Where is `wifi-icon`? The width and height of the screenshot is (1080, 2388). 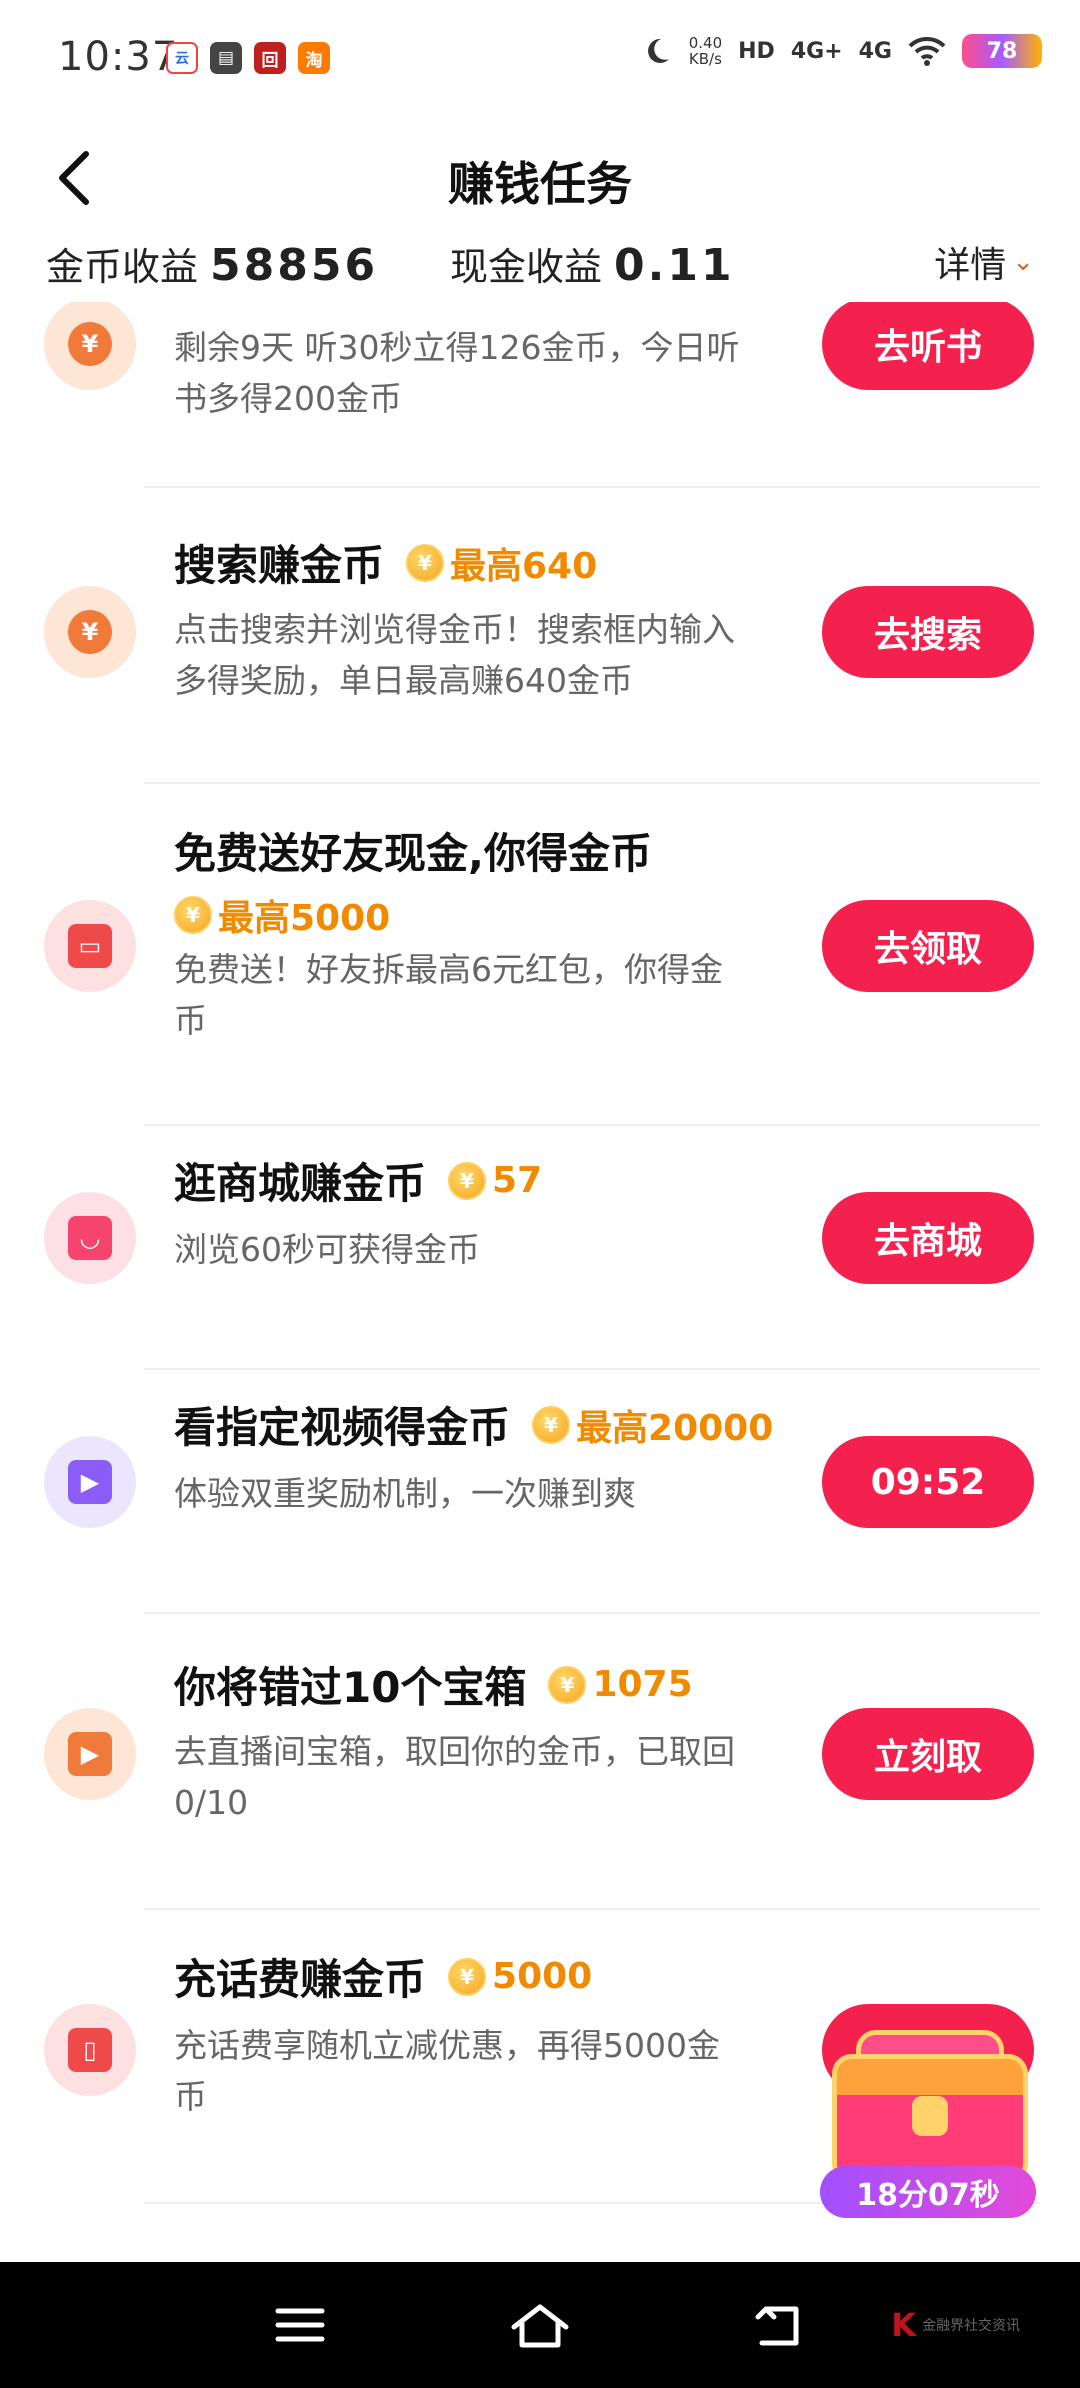
wifi-icon is located at coordinates (927, 51).